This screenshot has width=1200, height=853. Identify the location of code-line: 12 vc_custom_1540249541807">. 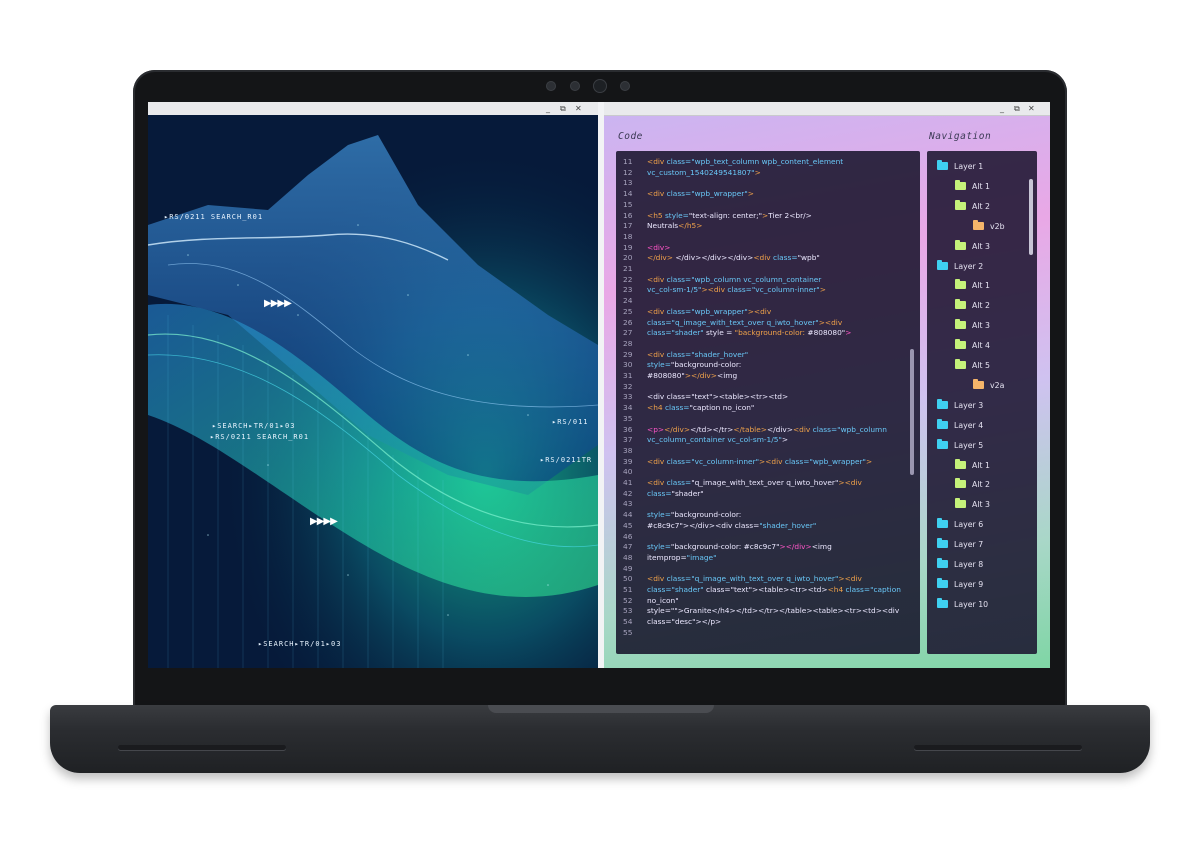
(766, 172).